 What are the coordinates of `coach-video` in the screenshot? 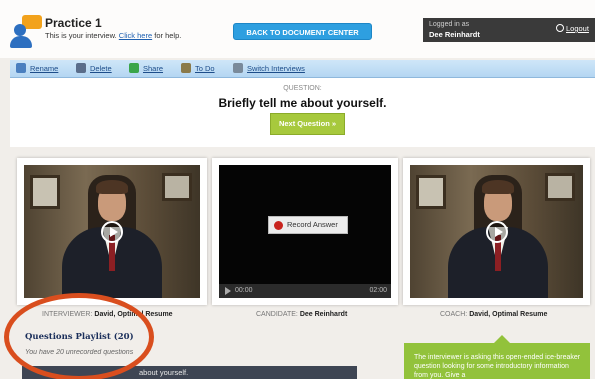 It's located at (496, 231).